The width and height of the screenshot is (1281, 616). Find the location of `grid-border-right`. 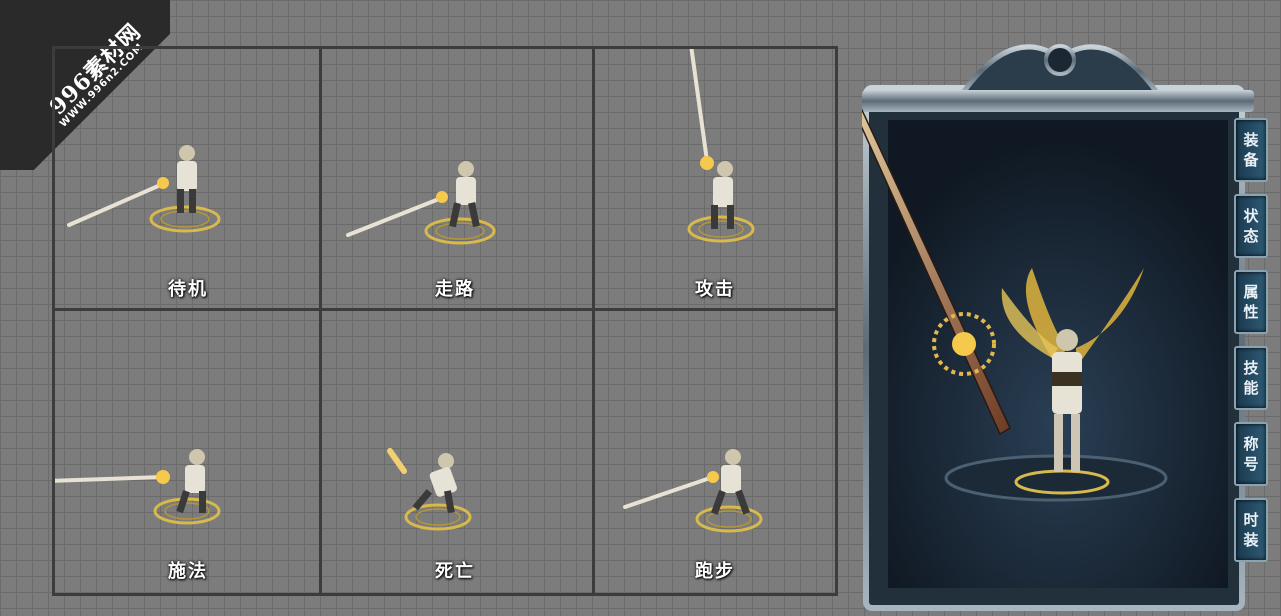

grid-border-right is located at coordinates (836, 321).